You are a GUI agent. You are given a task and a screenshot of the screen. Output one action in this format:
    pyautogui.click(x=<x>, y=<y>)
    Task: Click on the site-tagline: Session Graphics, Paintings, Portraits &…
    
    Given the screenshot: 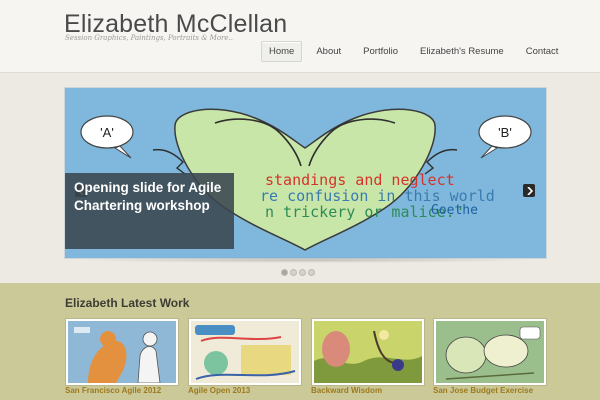 What is the action you would take?
    pyautogui.click(x=149, y=38)
    